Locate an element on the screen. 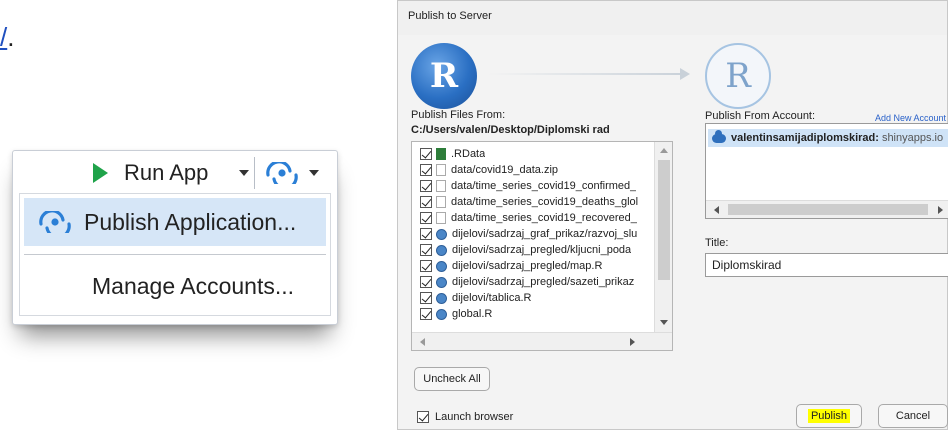 The height and width of the screenshot is (430, 948). arrow-right-icon is located at coordinates (685, 74).